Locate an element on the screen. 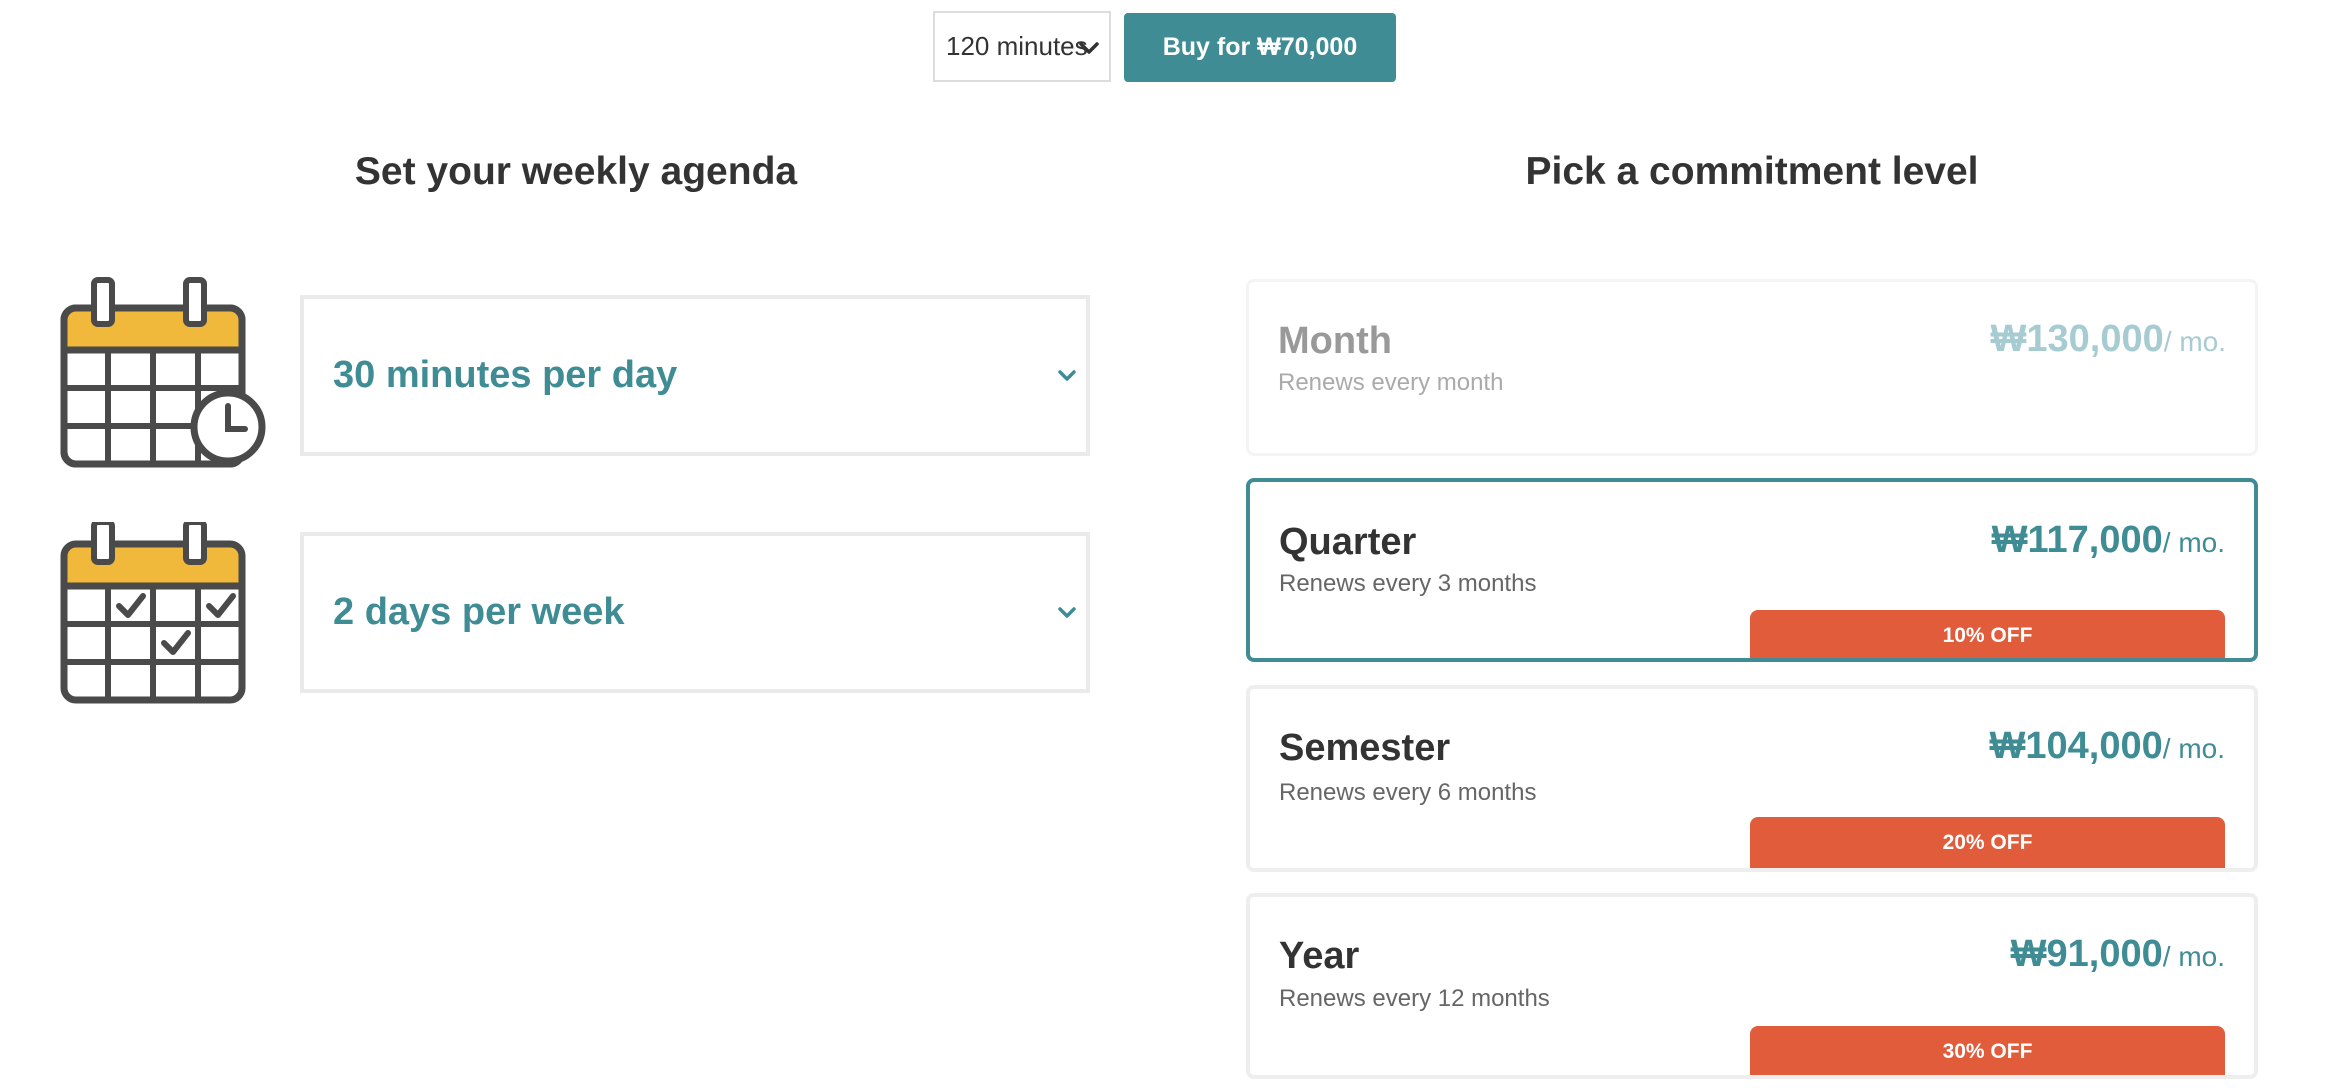  plan-price: ₩117,000/ mo. is located at coordinates (2108, 540).